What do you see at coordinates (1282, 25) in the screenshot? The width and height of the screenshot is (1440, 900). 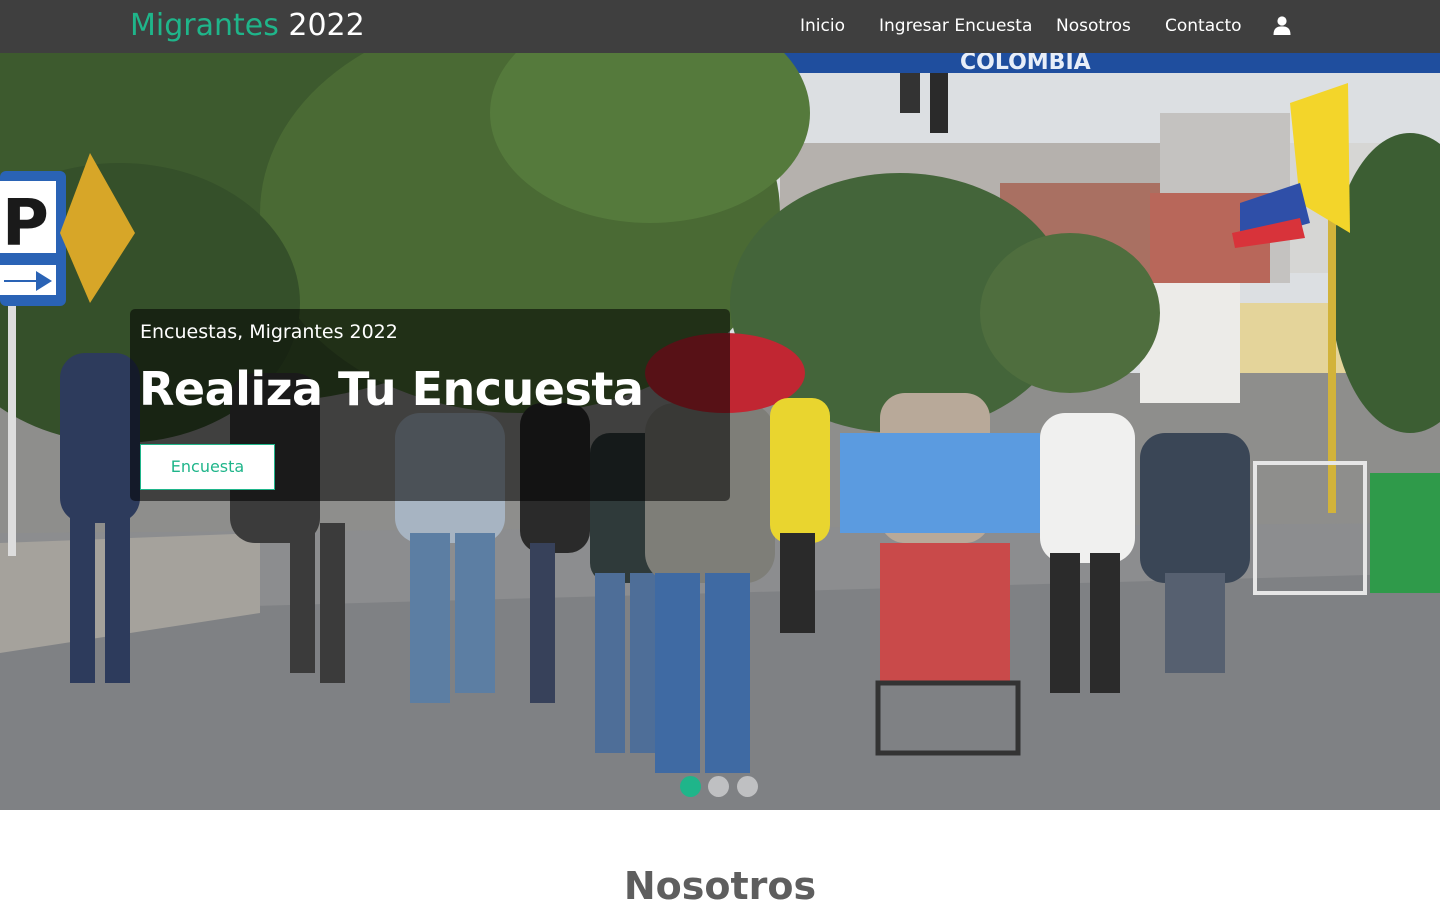 I see `user-icon` at bounding box center [1282, 25].